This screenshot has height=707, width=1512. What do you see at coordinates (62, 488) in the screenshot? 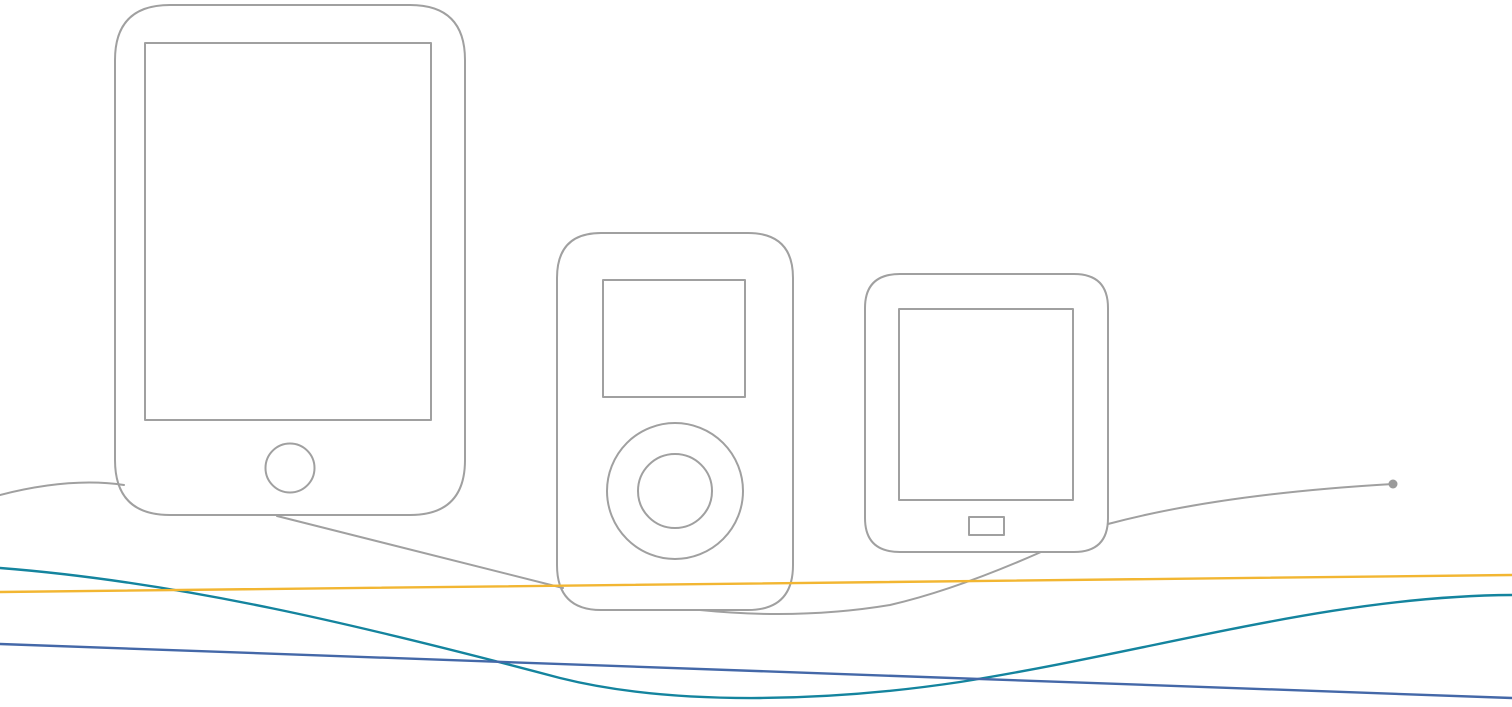
I see `tablet-left-tail` at bounding box center [62, 488].